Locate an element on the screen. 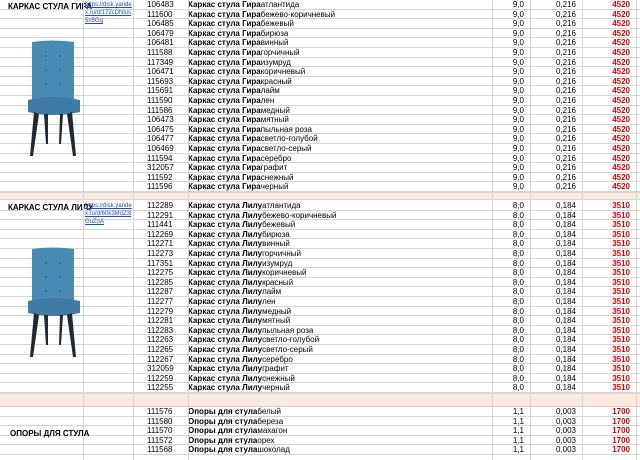  product-name: Каркас стула Гирасветло-серый is located at coordinates (340, 148).